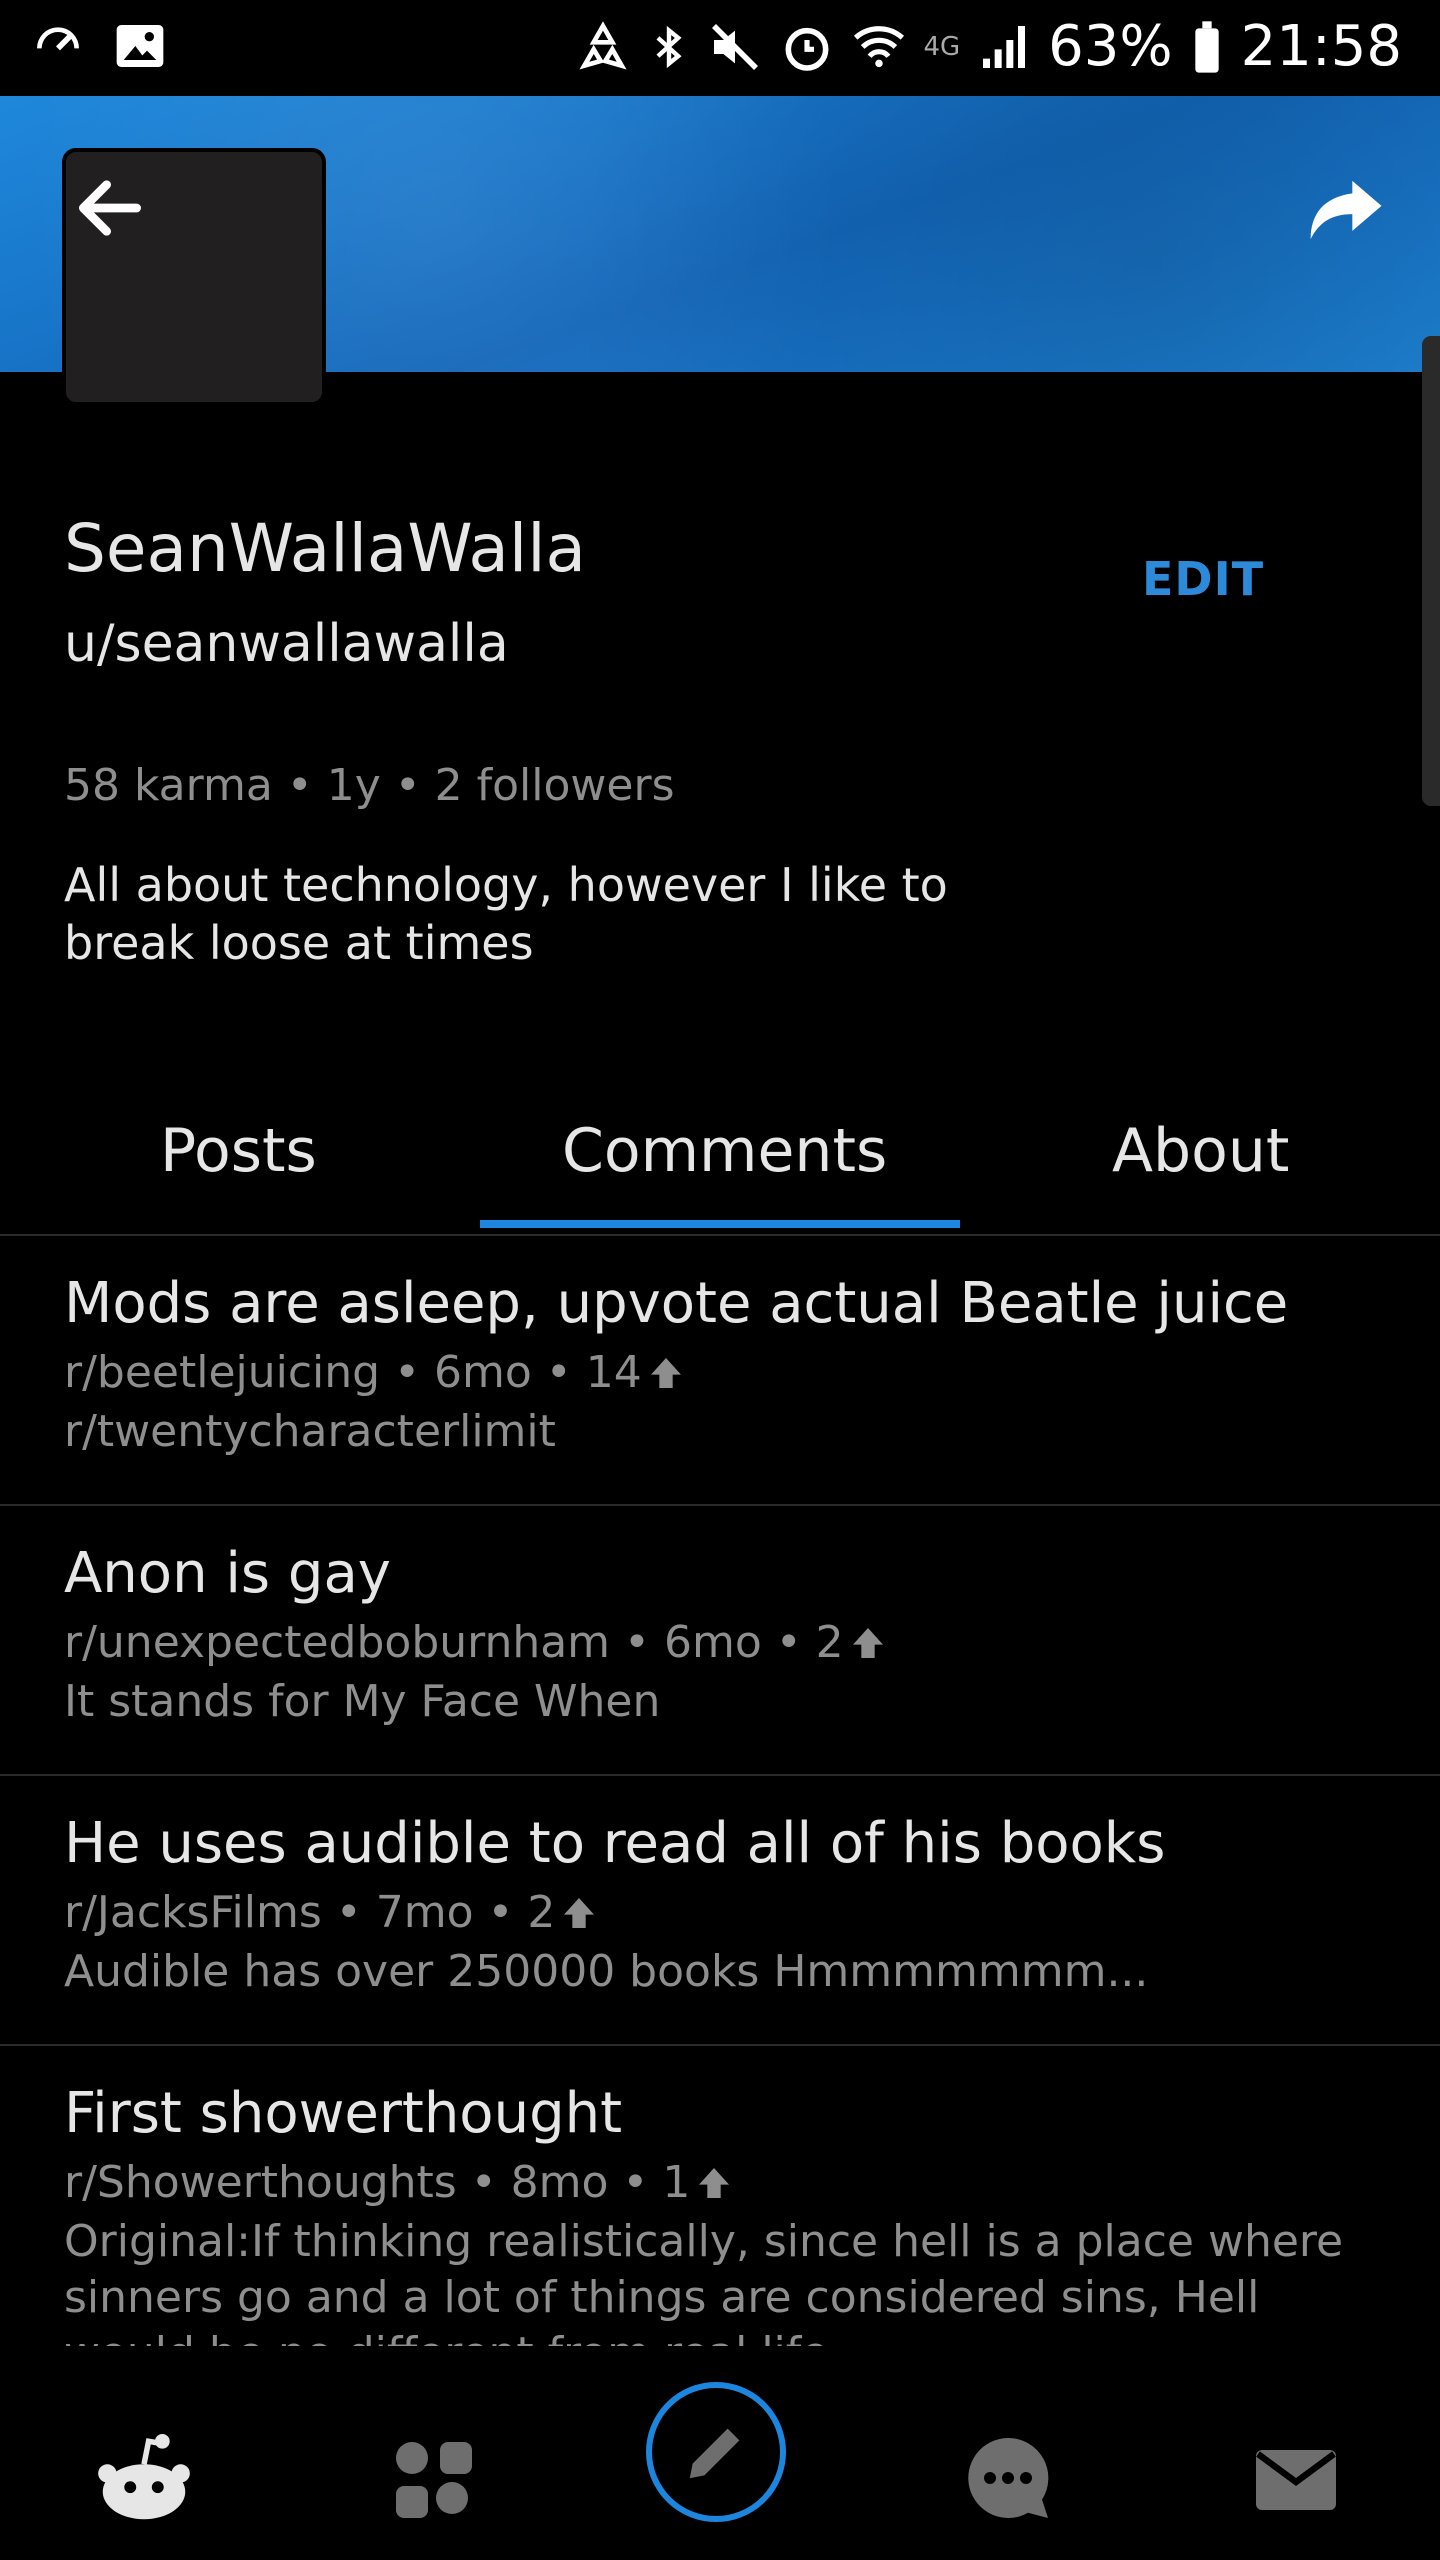 Image resolution: width=1440 pixels, height=2560 pixels. What do you see at coordinates (286, 644) in the screenshot?
I see `username: u/seanwallawalla` at bounding box center [286, 644].